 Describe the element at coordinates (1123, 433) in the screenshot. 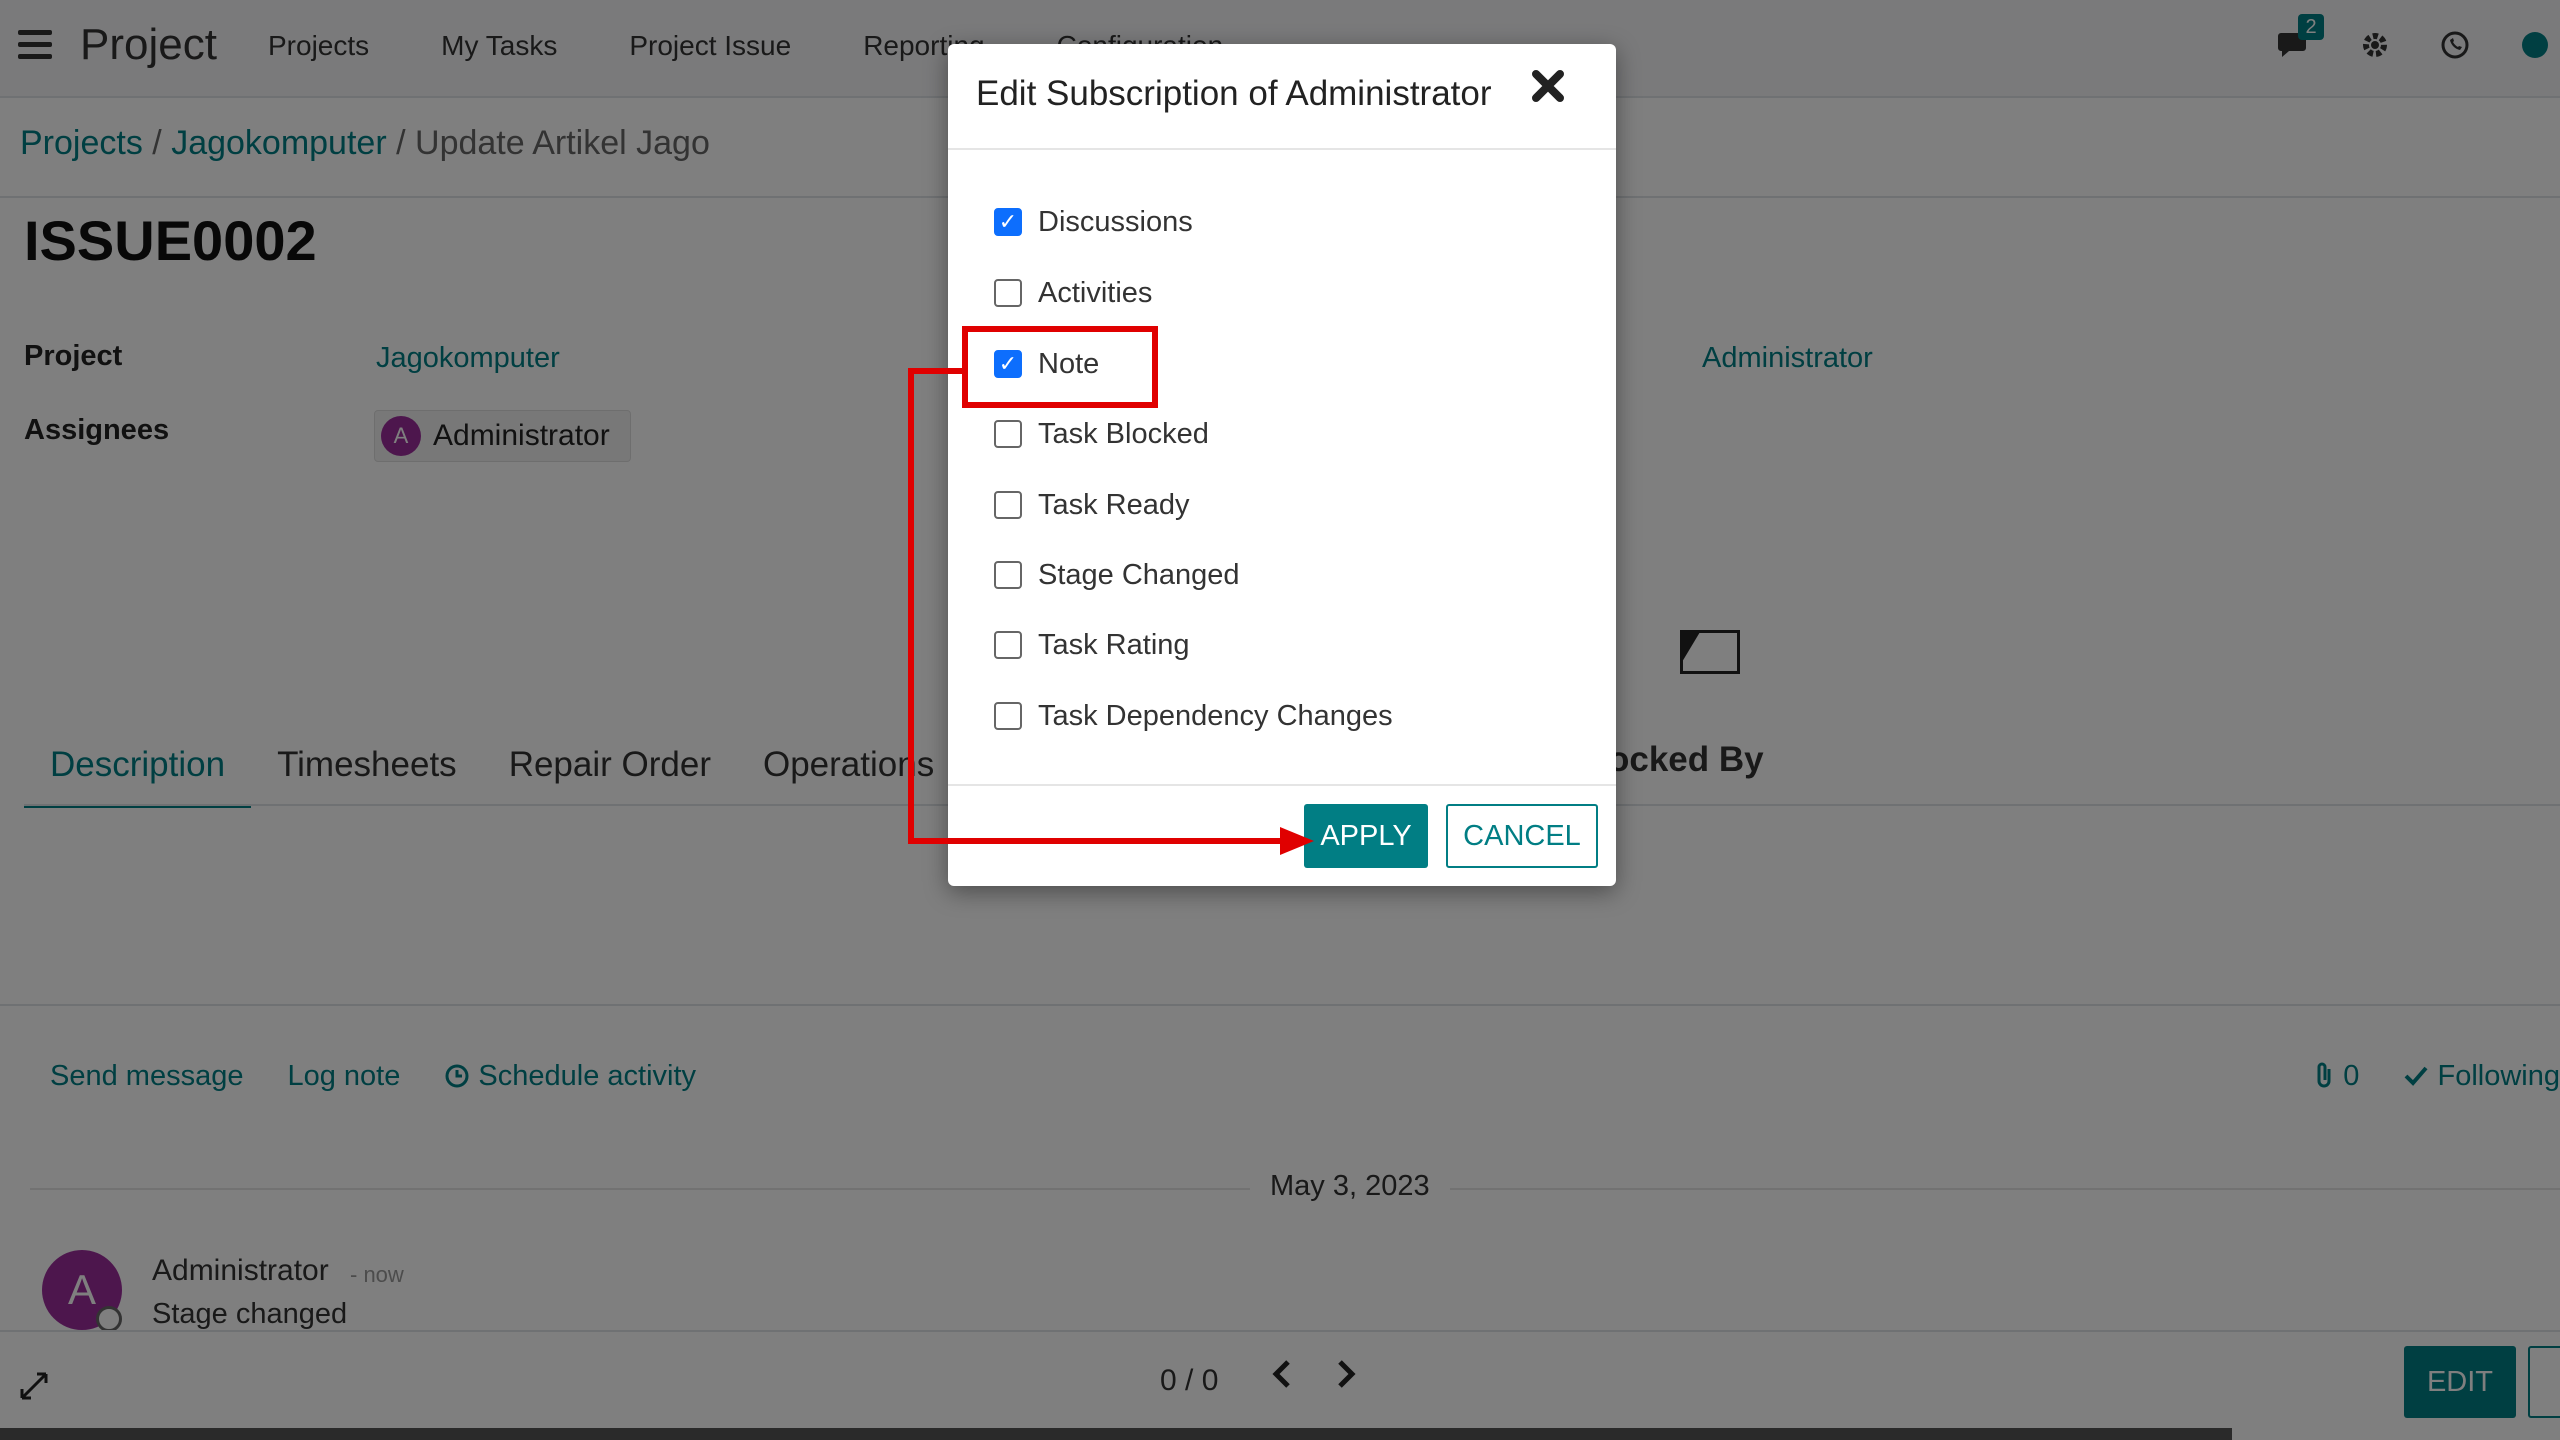

I see `option-label: Task Blocked` at that location.